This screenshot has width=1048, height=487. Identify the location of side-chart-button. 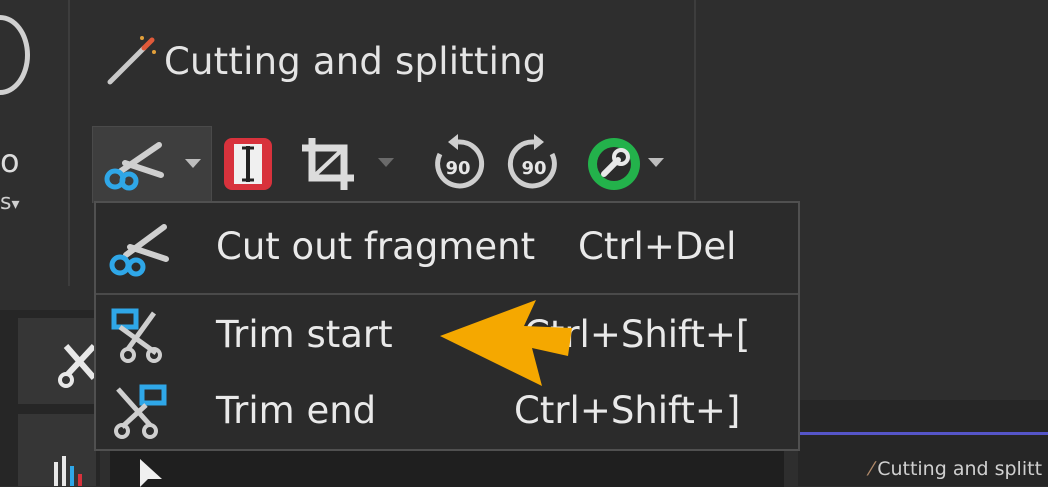
(57, 450).